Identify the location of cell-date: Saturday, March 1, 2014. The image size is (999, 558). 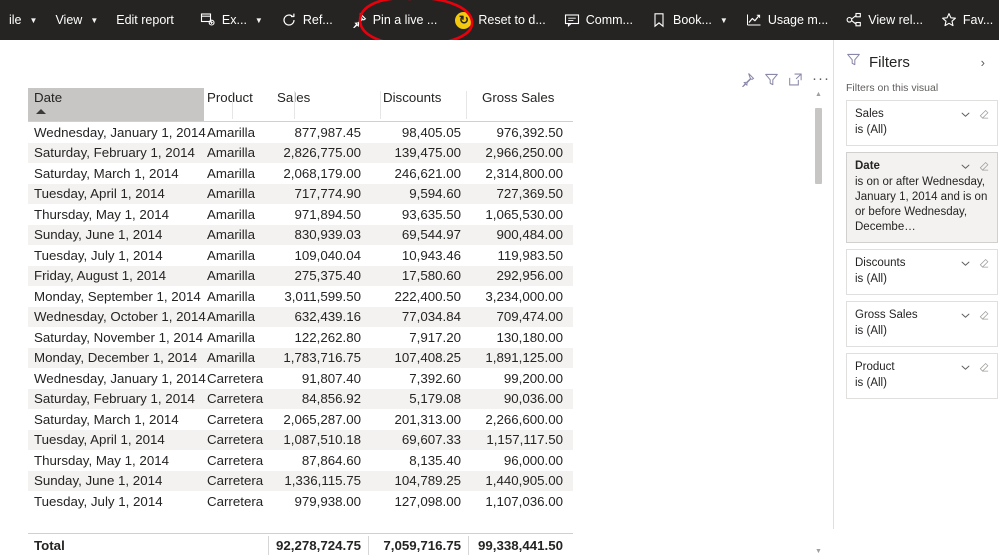
(106, 419).